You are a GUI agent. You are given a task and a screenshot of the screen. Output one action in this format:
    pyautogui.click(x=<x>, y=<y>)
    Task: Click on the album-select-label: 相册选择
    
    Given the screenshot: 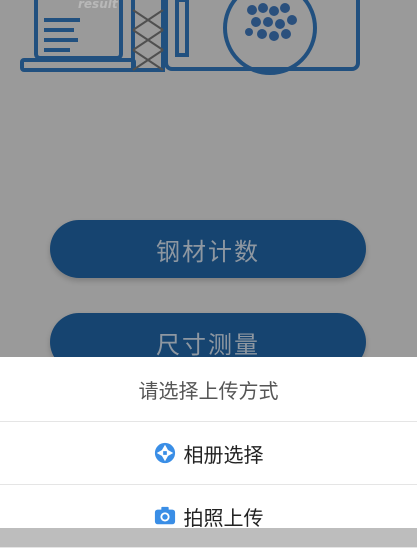 What is the action you would take?
    pyautogui.click(x=223, y=454)
    